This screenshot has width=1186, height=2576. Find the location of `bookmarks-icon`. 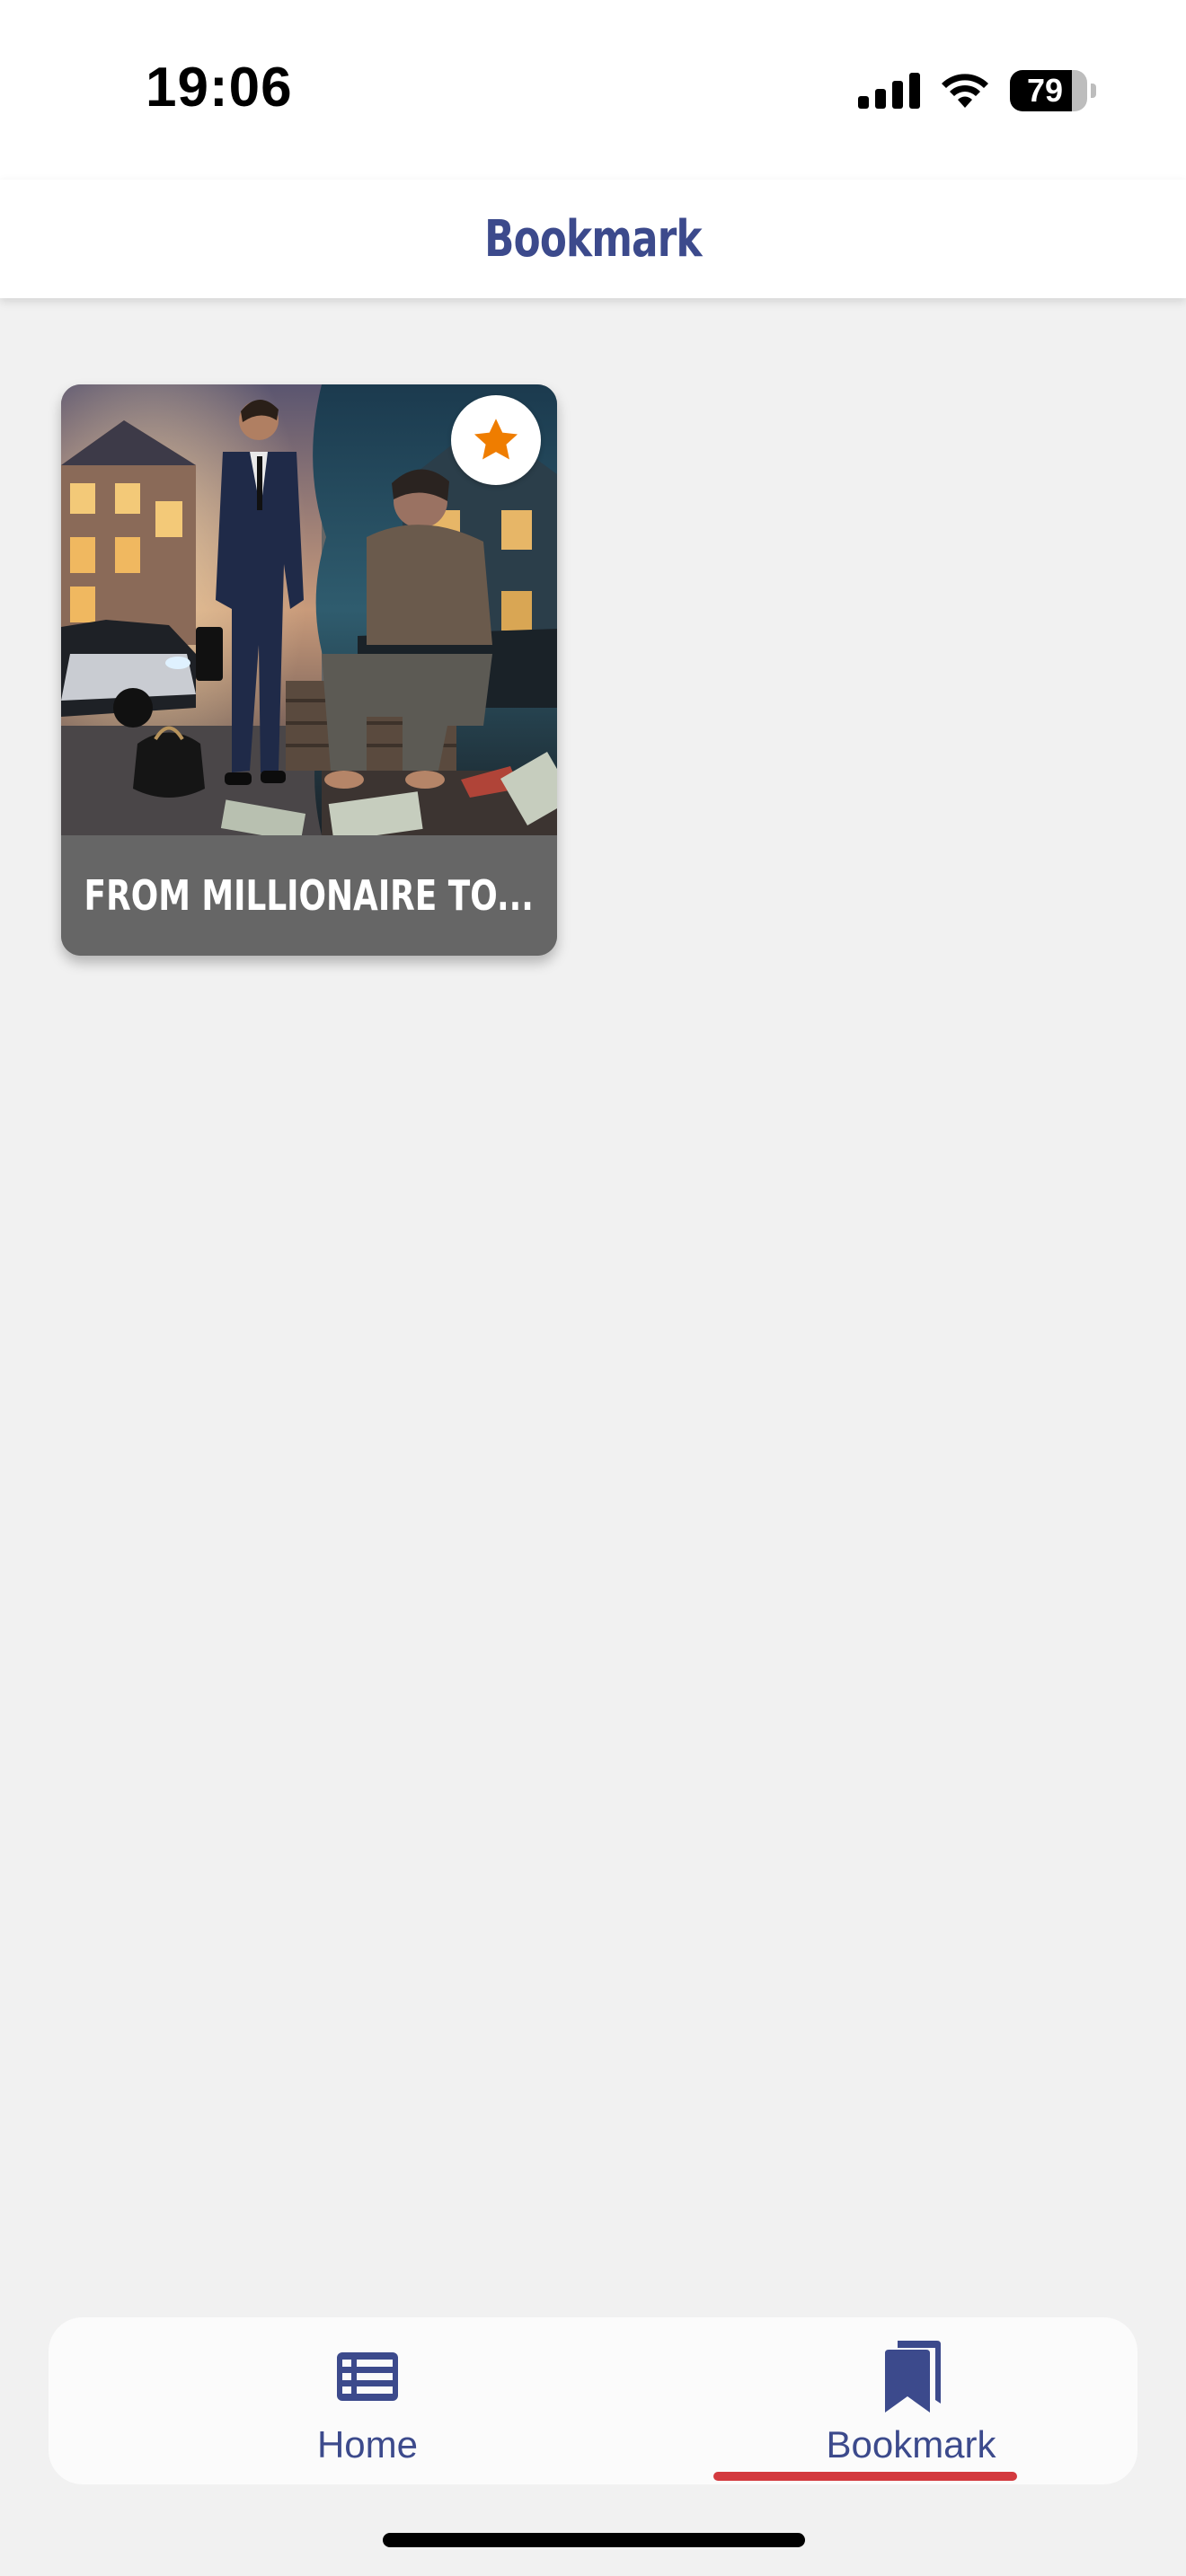

bookmarks-icon is located at coordinates (913, 2377).